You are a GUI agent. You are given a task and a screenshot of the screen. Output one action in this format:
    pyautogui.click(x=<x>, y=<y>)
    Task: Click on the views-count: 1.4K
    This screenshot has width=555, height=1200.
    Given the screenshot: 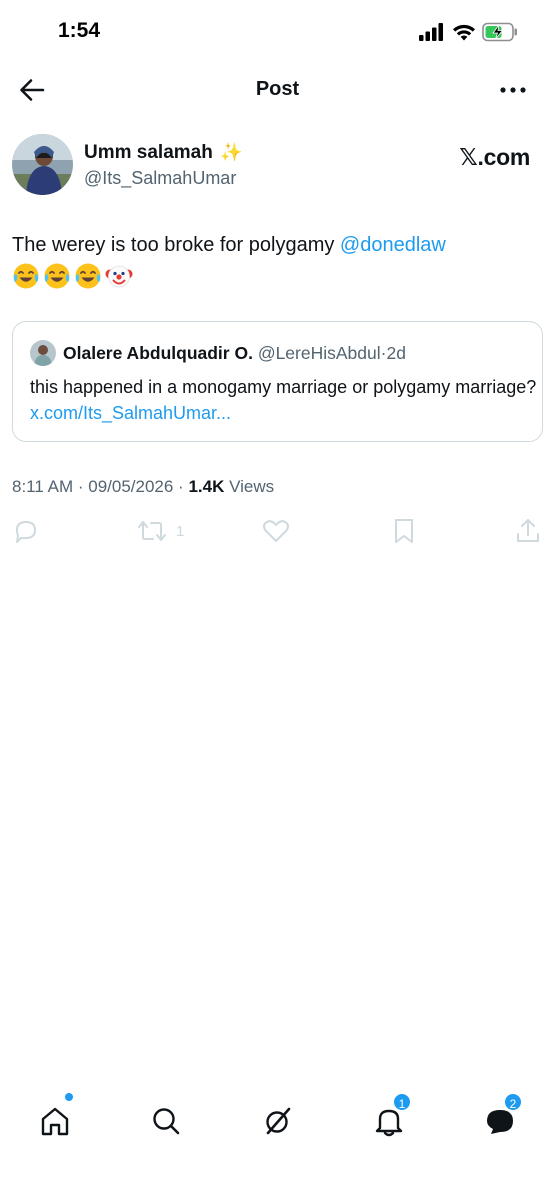 What is the action you would take?
    pyautogui.click(x=206, y=486)
    